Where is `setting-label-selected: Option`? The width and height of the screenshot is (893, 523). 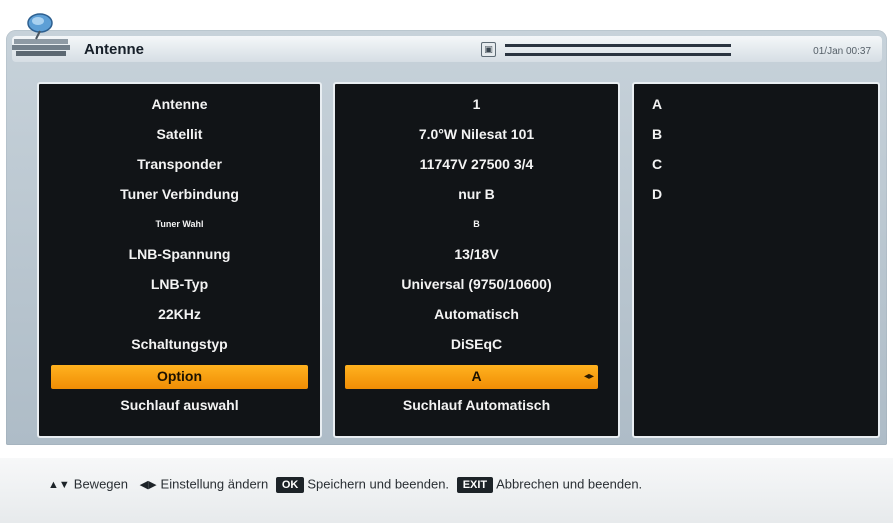 setting-label-selected: Option is located at coordinates (179, 376).